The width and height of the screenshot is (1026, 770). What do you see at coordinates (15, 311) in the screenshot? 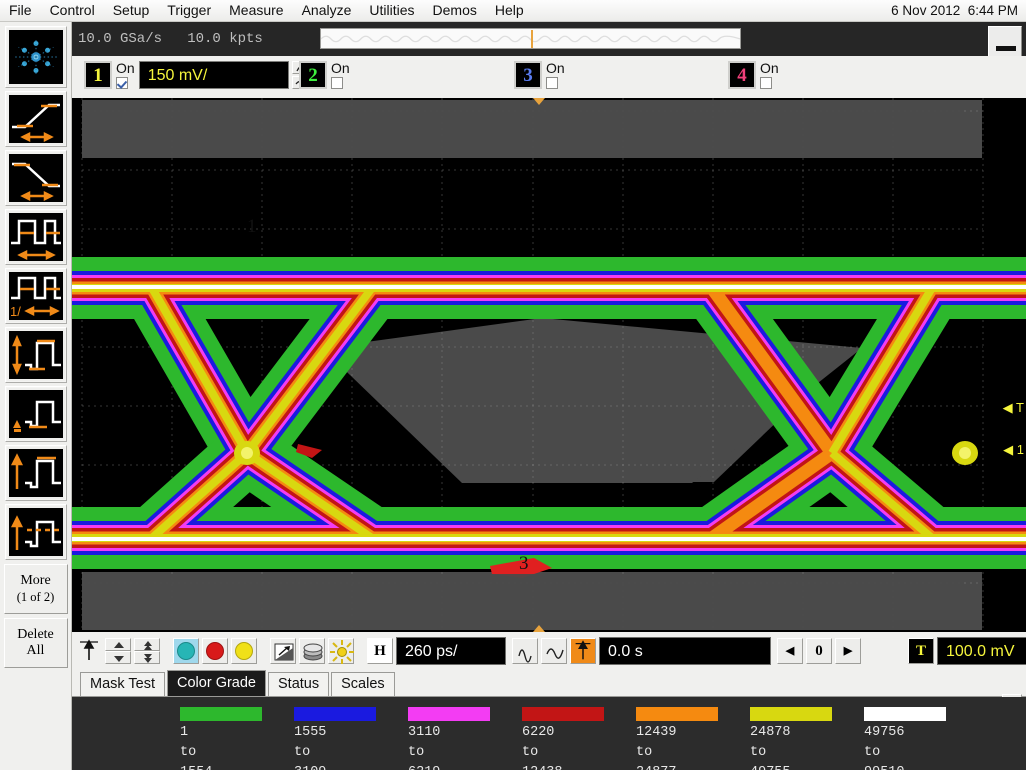
I see `svg-text: 1/` at bounding box center [15, 311].